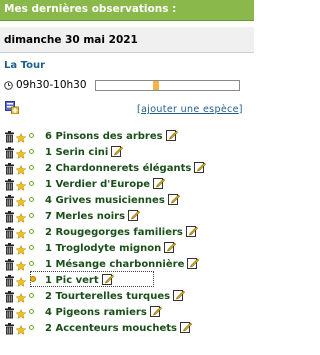 The width and height of the screenshot is (320, 355). Describe the element at coordinates (123, 168) in the screenshot. I see `species-name: Chardonnerets élégants` at that location.